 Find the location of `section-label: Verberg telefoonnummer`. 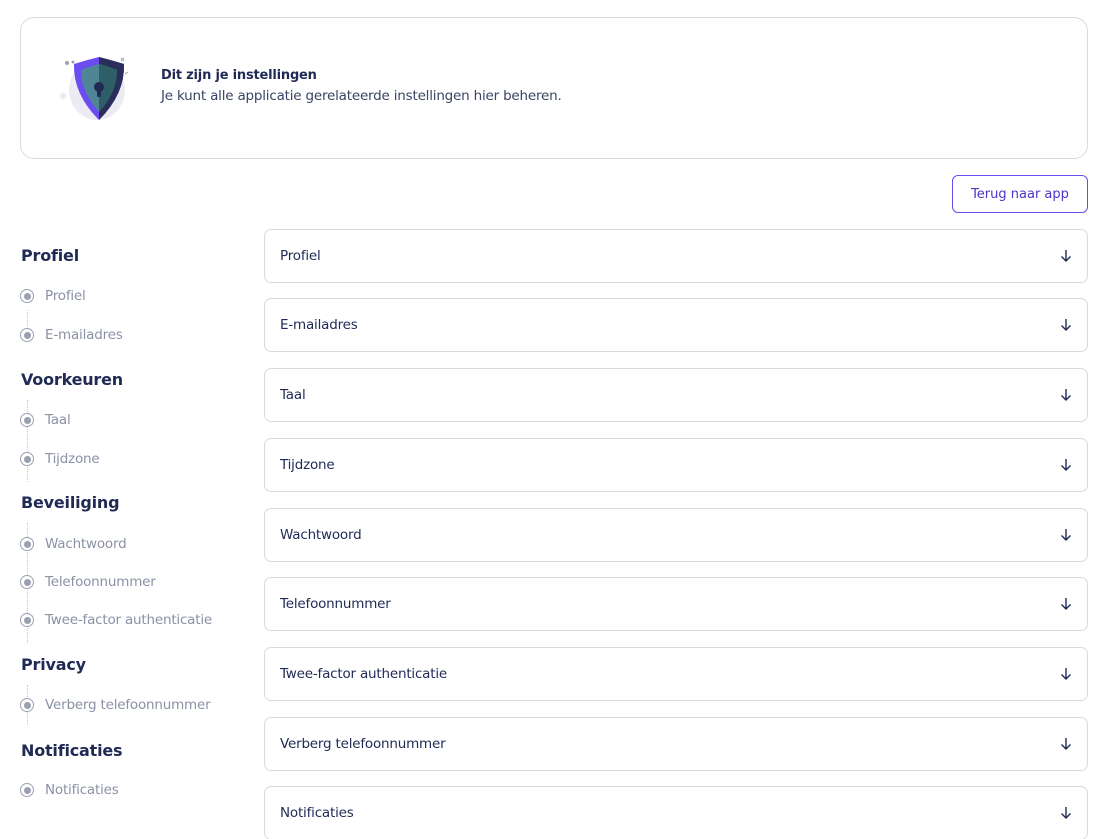

section-label: Verberg telefoonnummer is located at coordinates (363, 744).